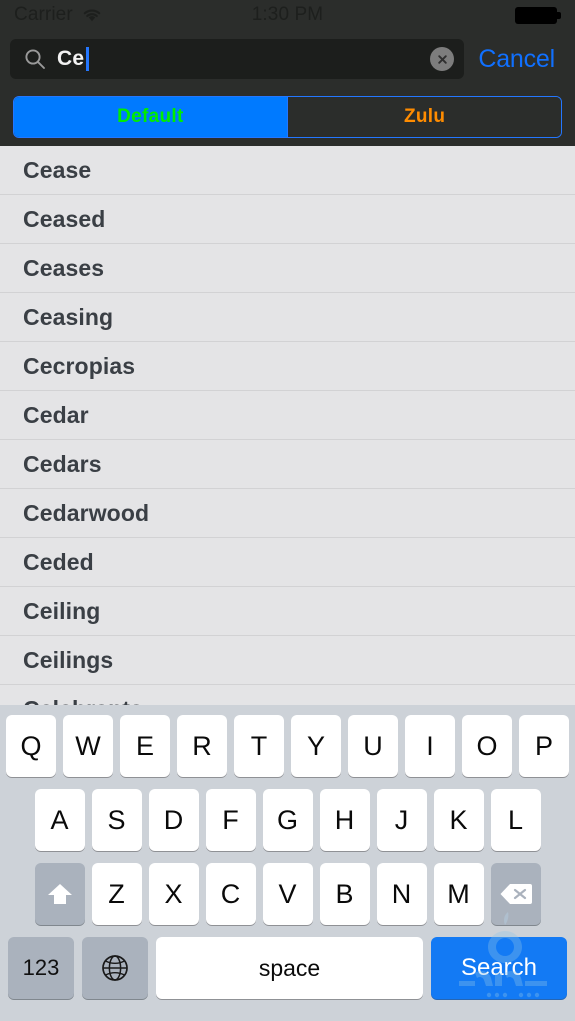 This screenshot has height=1021, width=575. I want to click on key-i: I, so click(430, 746).